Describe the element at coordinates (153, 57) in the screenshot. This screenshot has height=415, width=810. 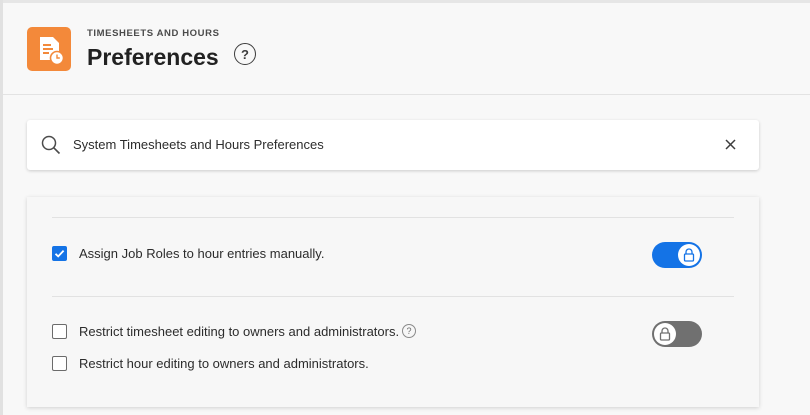
I see `page-title: Preferences` at that location.